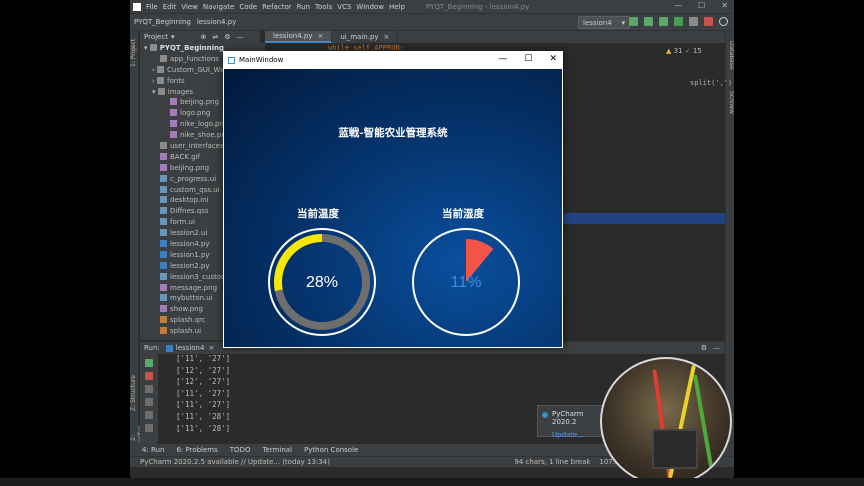 The height and width of the screenshot is (486, 864). What do you see at coordinates (153, 47) in the screenshot?
I see `folder-icon` at bounding box center [153, 47].